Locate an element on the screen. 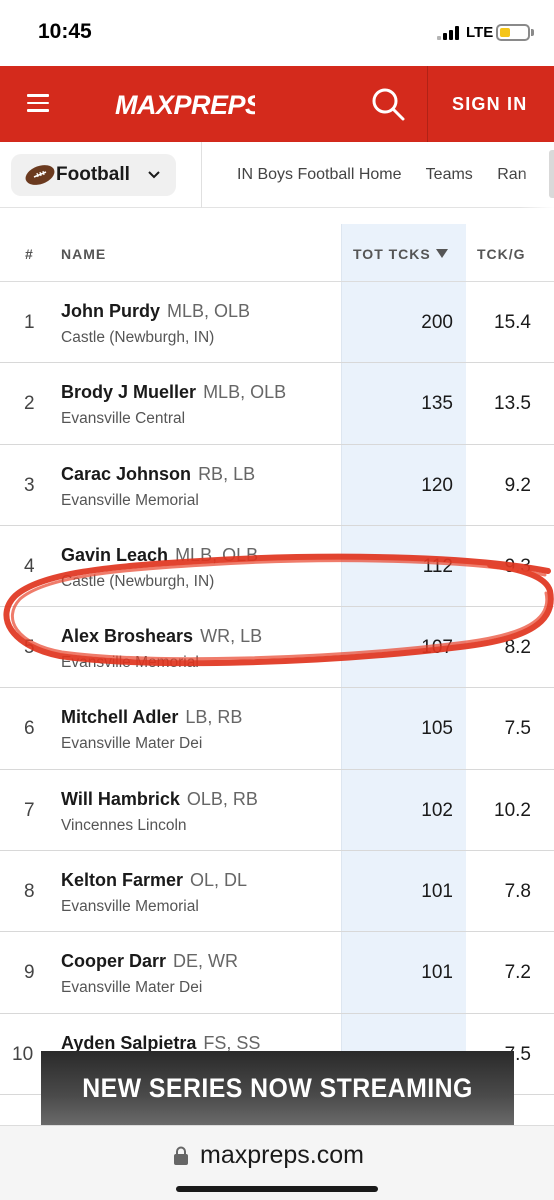 The width and height of the screenshot is (554, 1200). tackles-per-game: 9.3 is located at coordinates (517, 566).